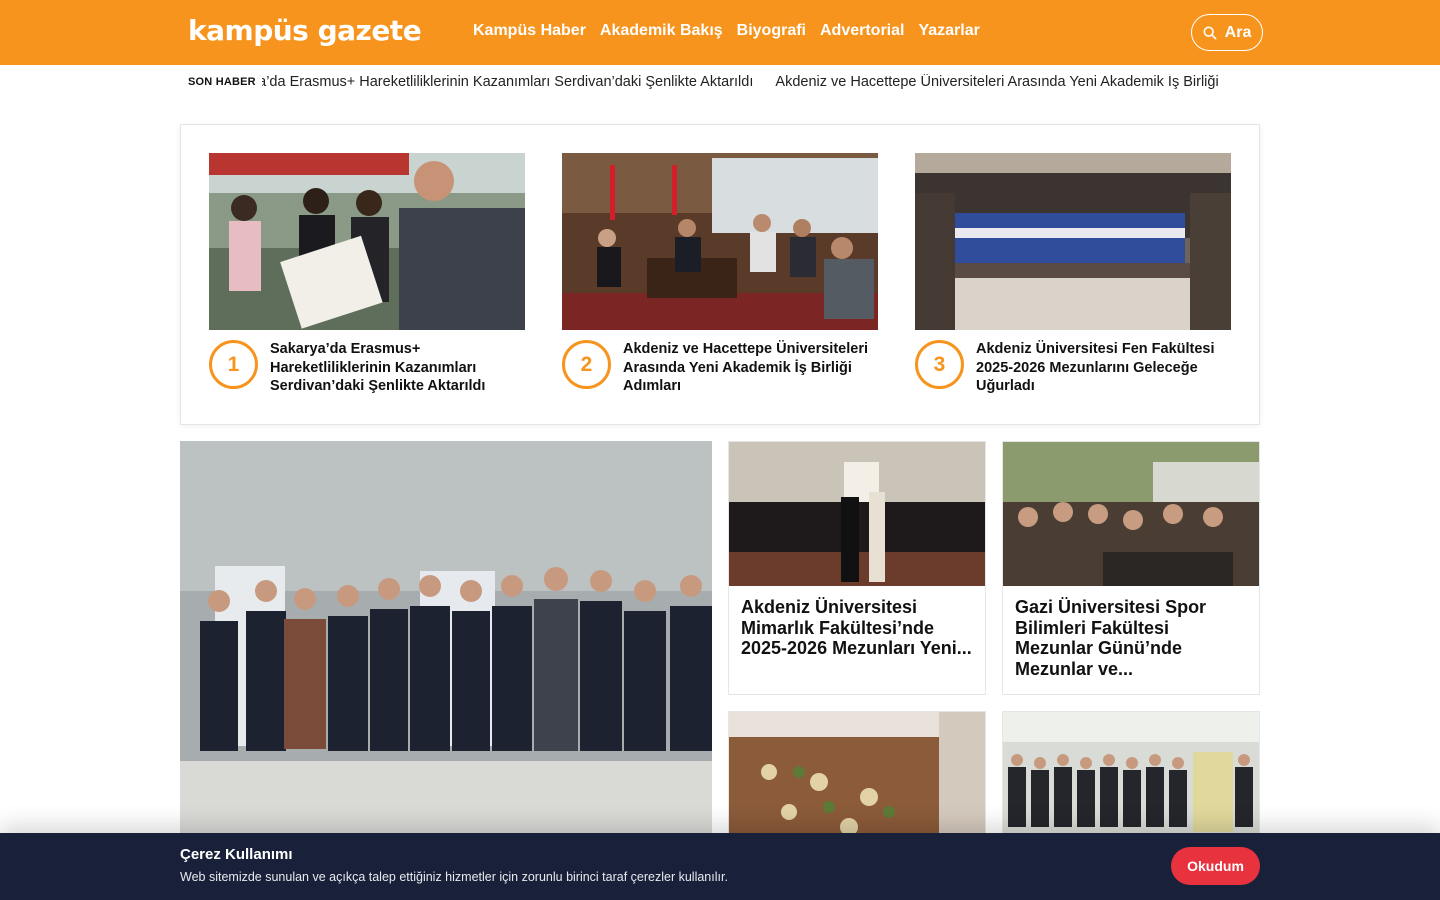 Image resolution: width=1440 pixels, height=900 pixels. Describe the element at coordinates (586, 364) in the screenshot. I see `story-rank: 2` at that location.